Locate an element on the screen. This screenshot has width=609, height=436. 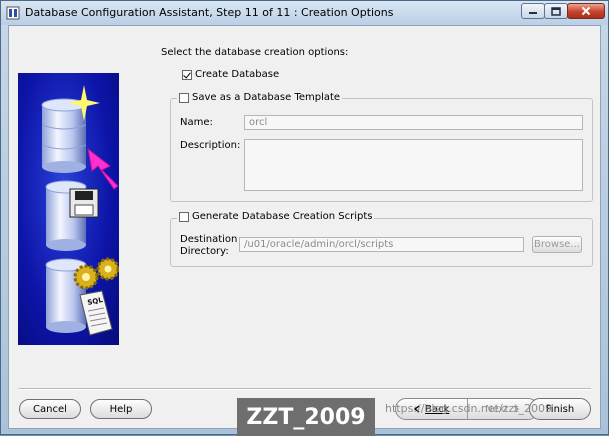
create-database-label: Create Database is located at coordinates (237, 74).